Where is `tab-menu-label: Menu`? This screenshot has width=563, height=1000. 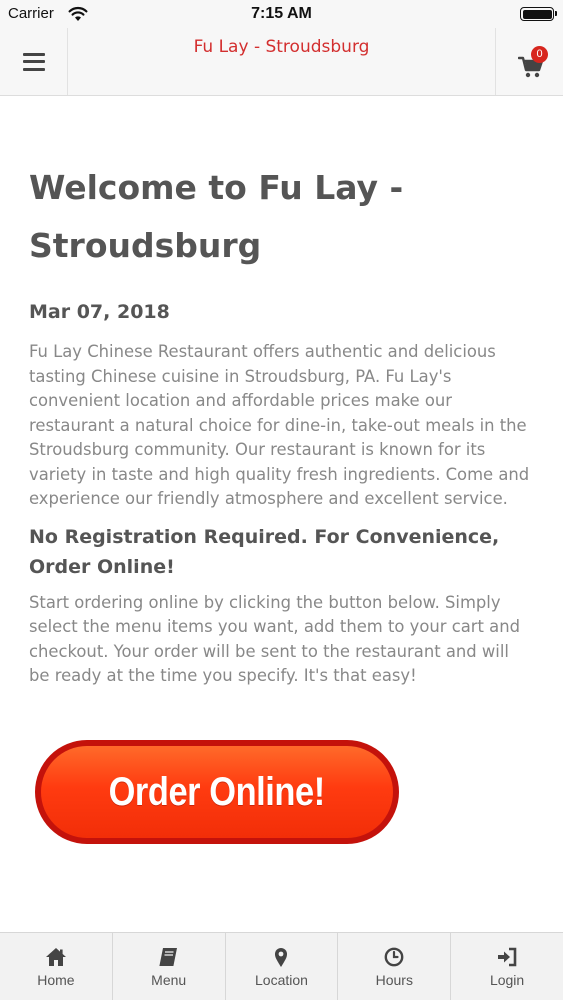
tab-menu-label: Menu is located at coordinates (169, 980).